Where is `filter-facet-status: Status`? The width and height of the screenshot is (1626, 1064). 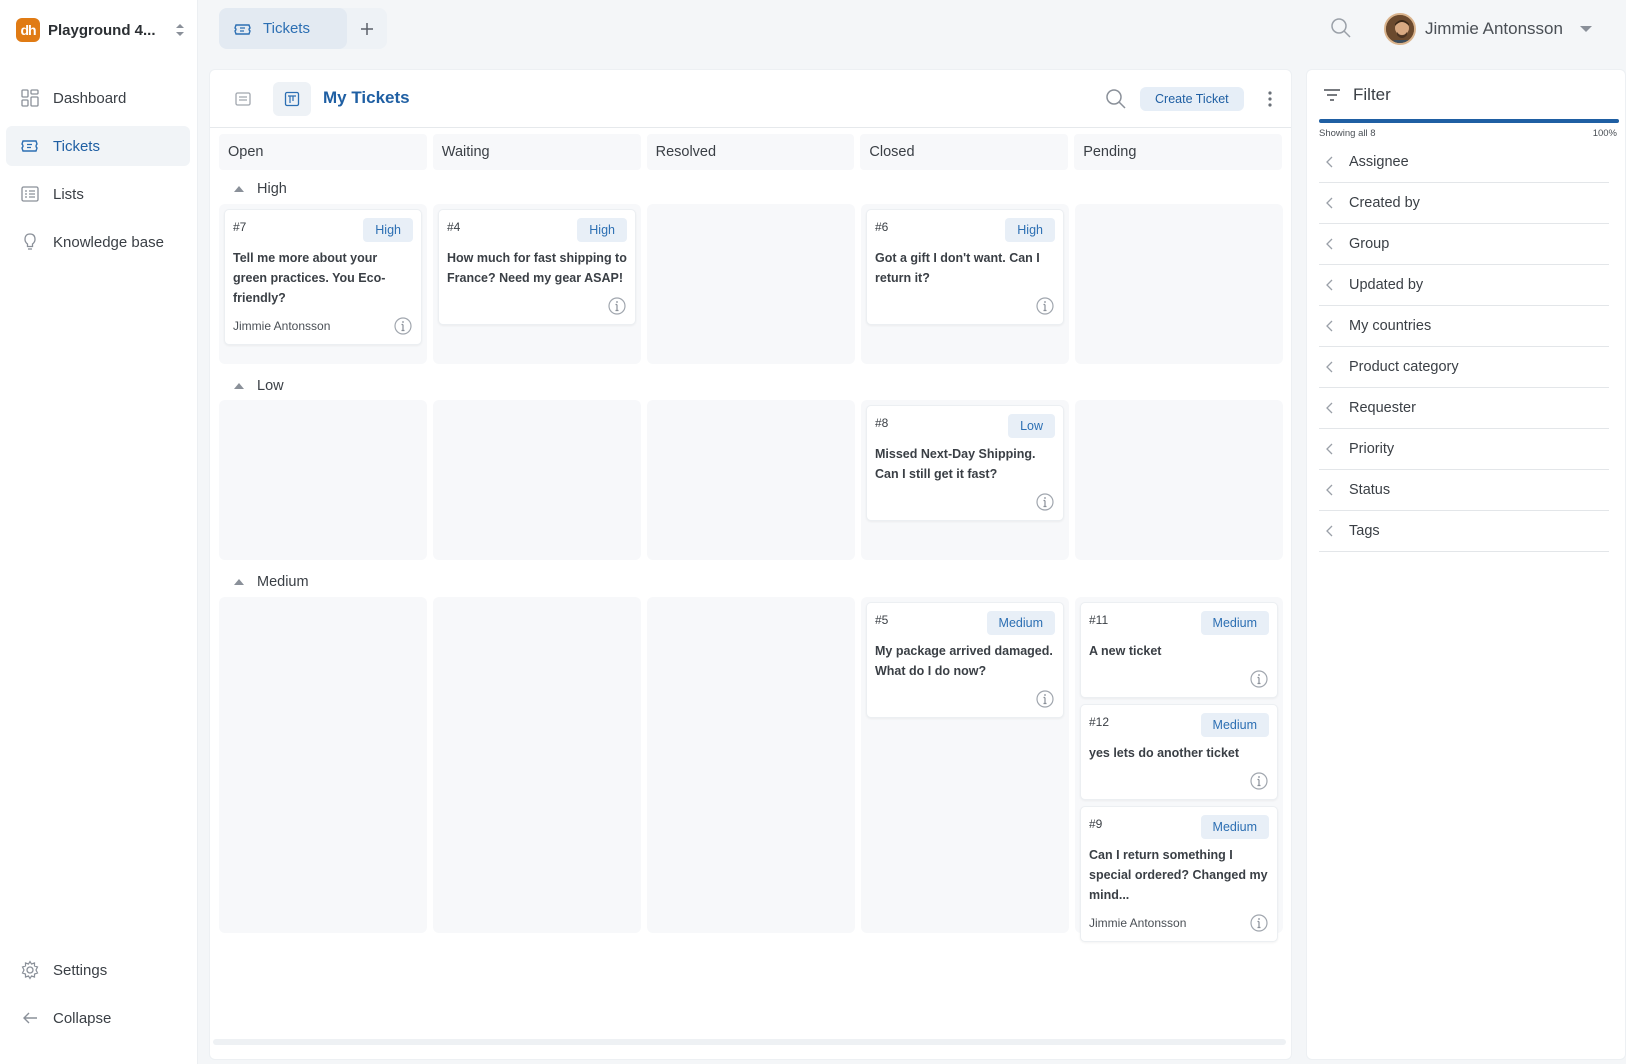
filter-facet-status: Status is located at coordinates (1464, 490).